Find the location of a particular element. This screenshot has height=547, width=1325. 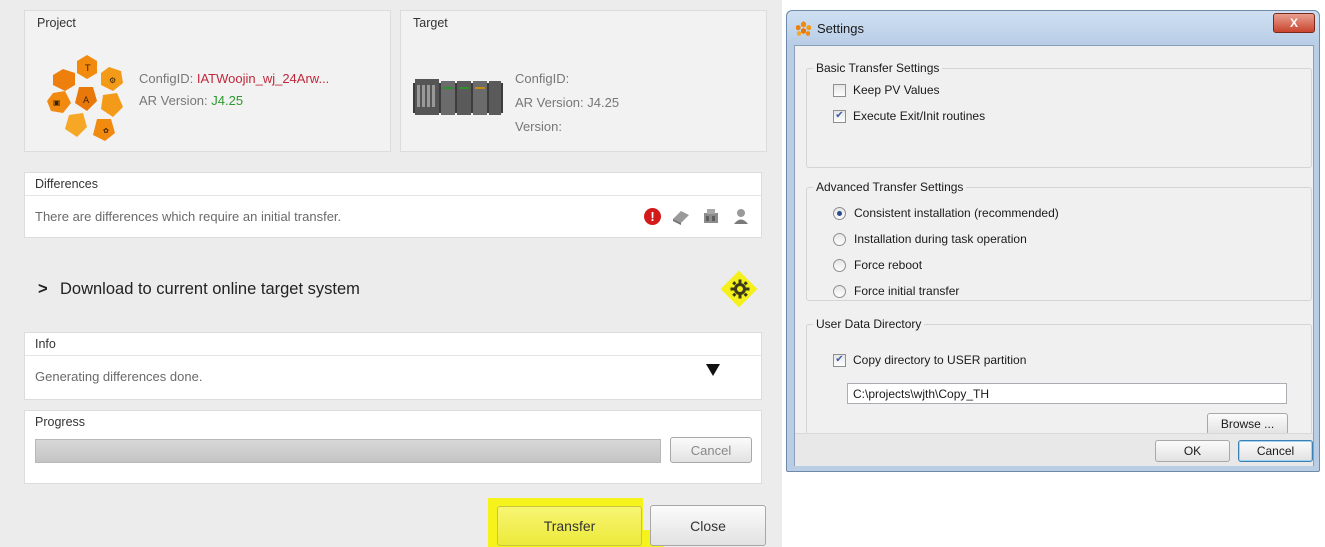

target-ar-row: AR Version: J4.25 is located at coordinates (567, 102).